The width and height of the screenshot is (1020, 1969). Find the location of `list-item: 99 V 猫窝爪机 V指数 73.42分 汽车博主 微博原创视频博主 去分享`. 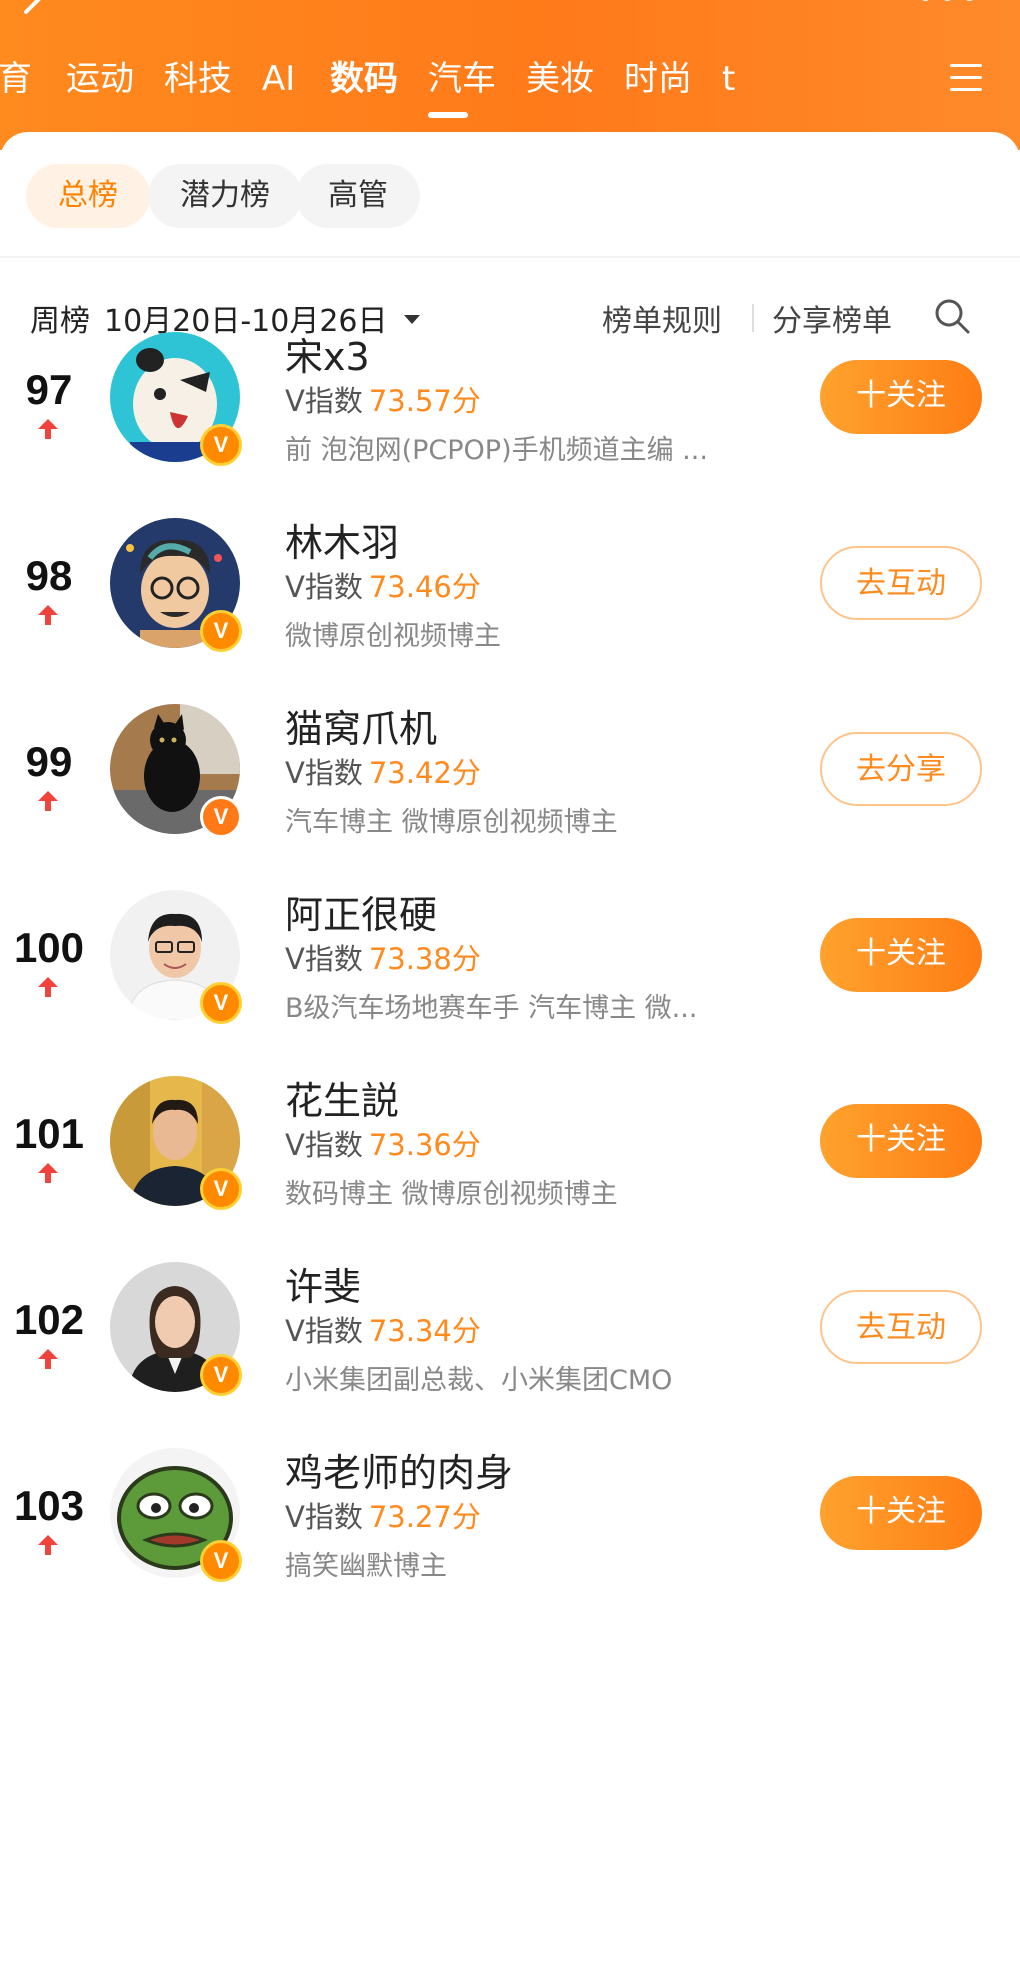

list-item: 99 V 猫窝爪机 V指数 73.42分 汽车博主 微博原创视频博主 去分享 is located at coordinates (510, 797).